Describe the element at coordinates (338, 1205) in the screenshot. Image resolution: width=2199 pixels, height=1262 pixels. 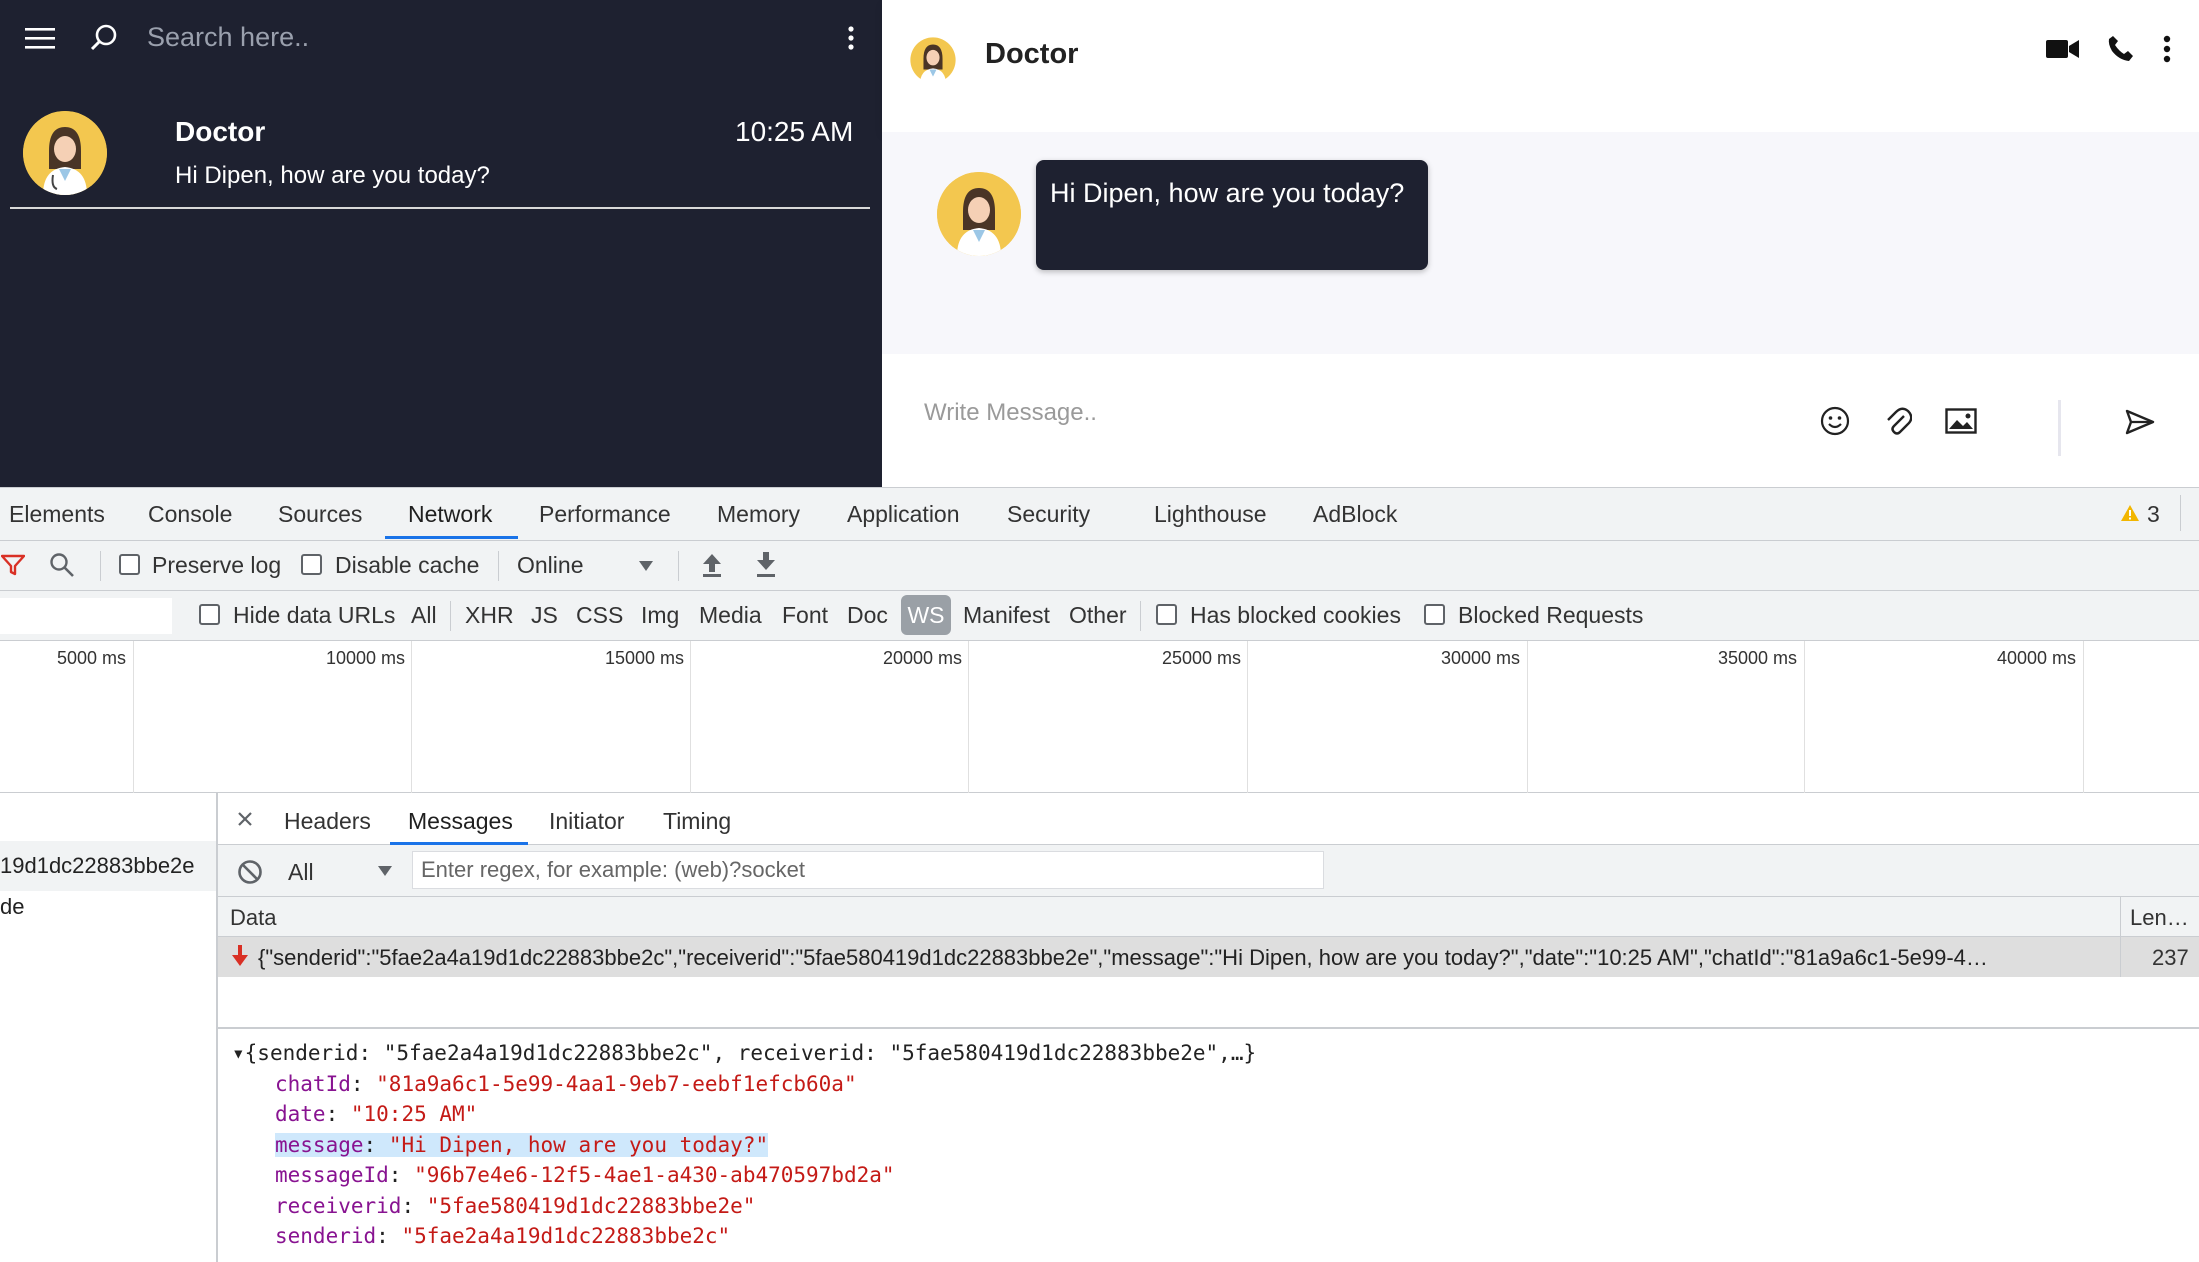
I see `json-key: receiverid` at that location.